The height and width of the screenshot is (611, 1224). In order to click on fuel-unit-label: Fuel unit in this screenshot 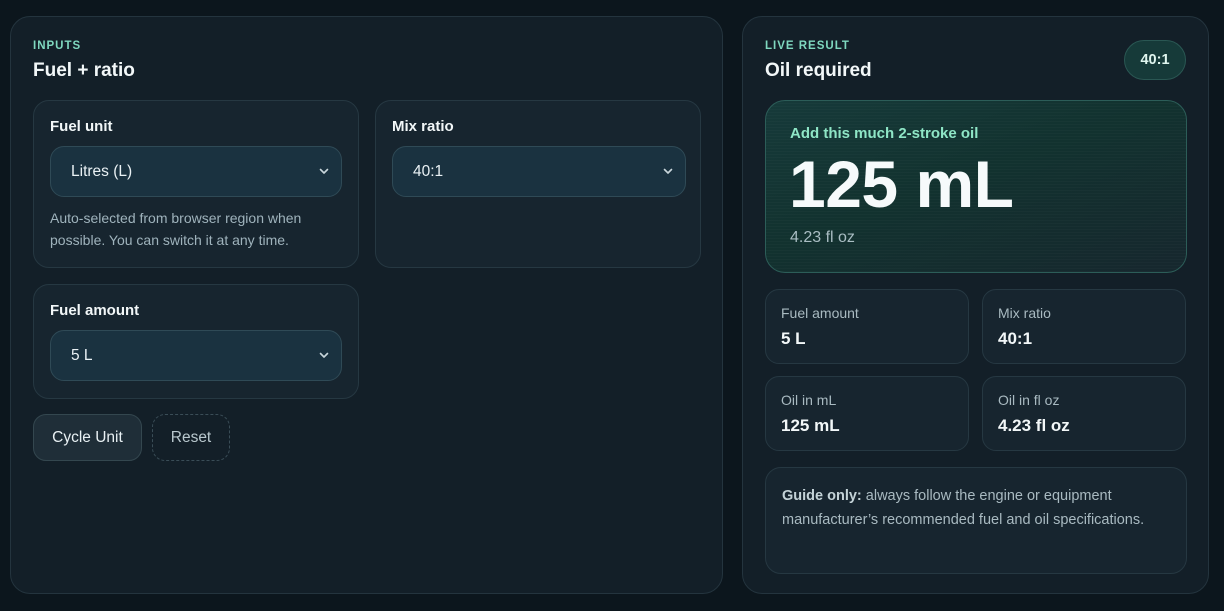, I will do `click(81, 126)`.